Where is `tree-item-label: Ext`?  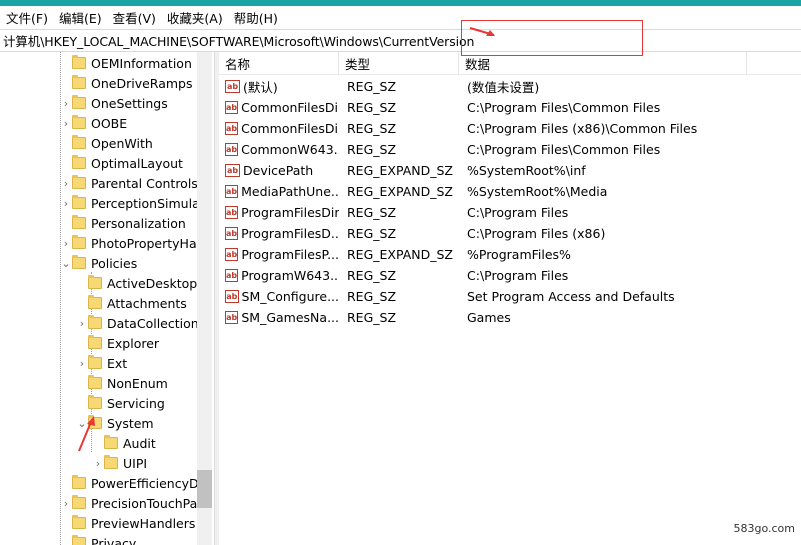 tree-item-label: Ext is located at coordinates (117, 363).